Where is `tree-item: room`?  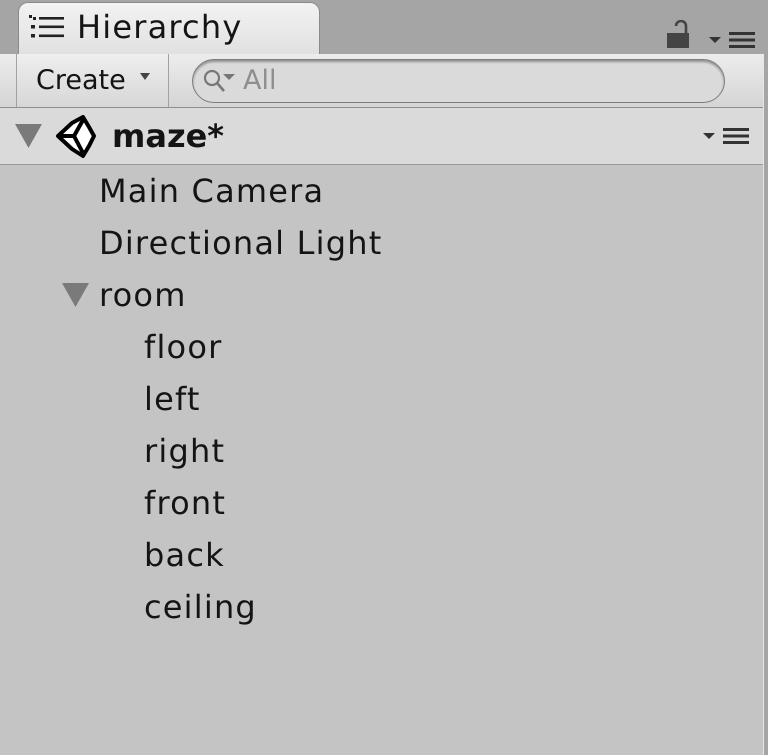 tree-item: room is located at coordinates (143, 295).